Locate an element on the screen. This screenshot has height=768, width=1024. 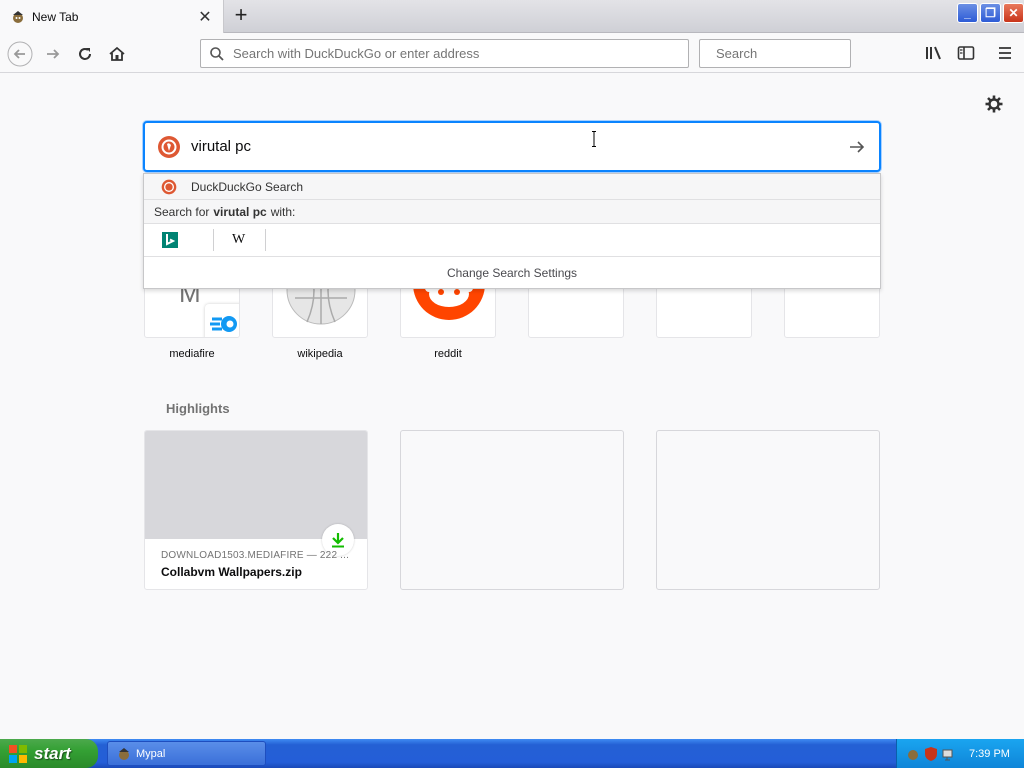
search-for-suffix: with: is located at coordinates (283, 211).